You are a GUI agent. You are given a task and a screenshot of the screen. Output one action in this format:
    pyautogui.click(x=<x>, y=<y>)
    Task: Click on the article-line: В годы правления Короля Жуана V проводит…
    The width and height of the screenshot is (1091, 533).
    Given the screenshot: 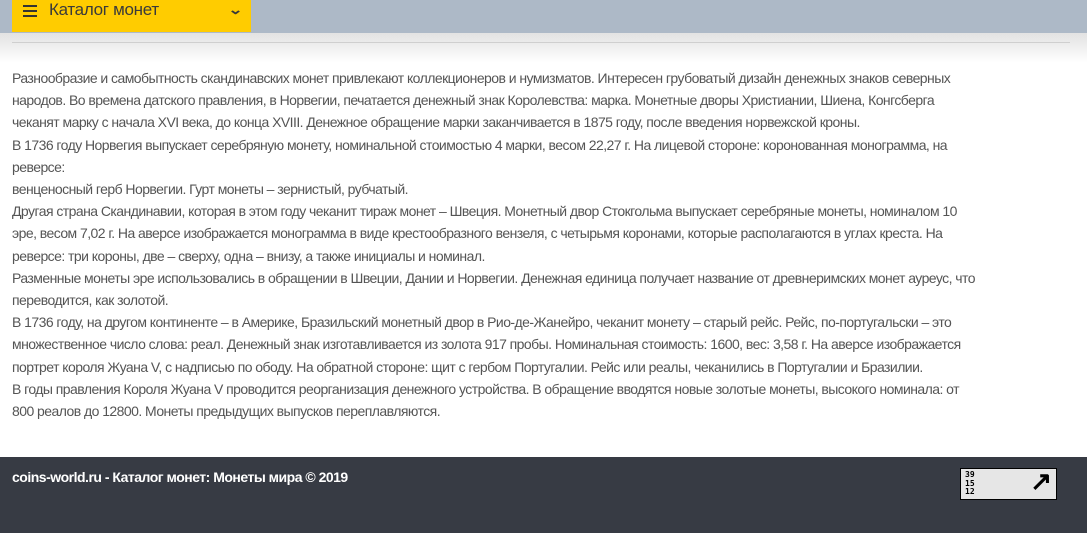 What is the action you would take?
    pyautogui.click(x=486, y=388)
    